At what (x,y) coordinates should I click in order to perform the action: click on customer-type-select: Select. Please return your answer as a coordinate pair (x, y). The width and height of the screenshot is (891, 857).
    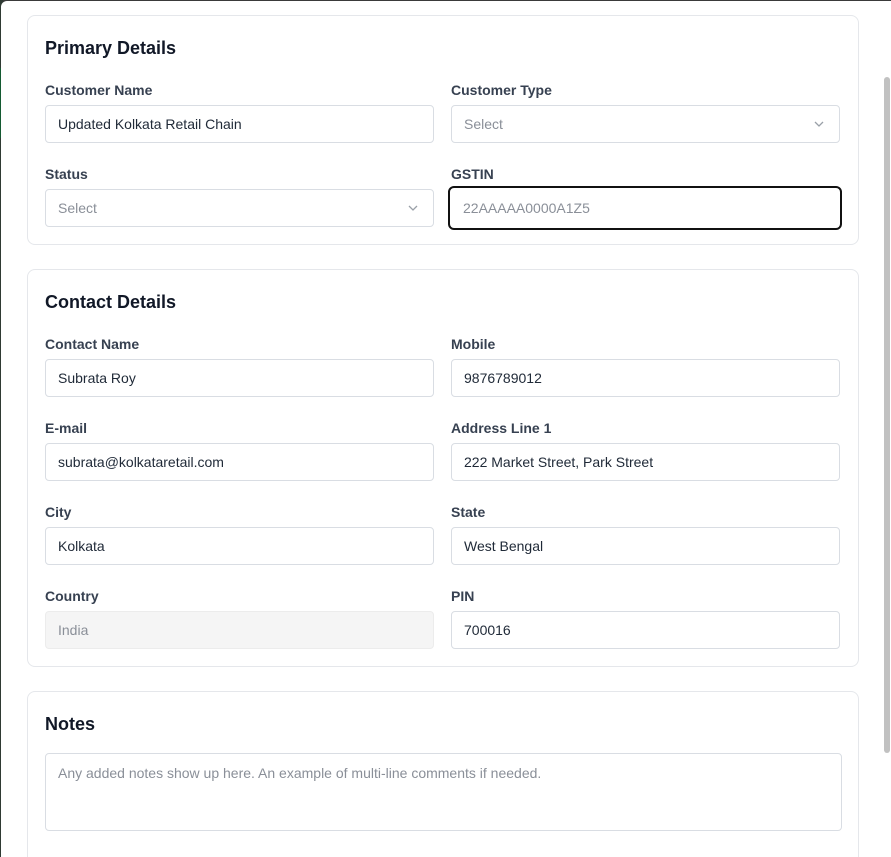
    Looking at the image, I should click on (645, 124).